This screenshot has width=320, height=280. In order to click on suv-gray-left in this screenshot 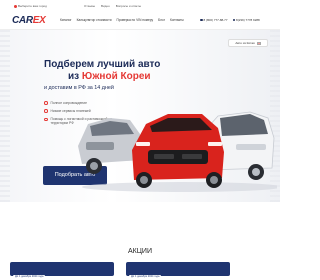, I will do `click(110, 146)`.